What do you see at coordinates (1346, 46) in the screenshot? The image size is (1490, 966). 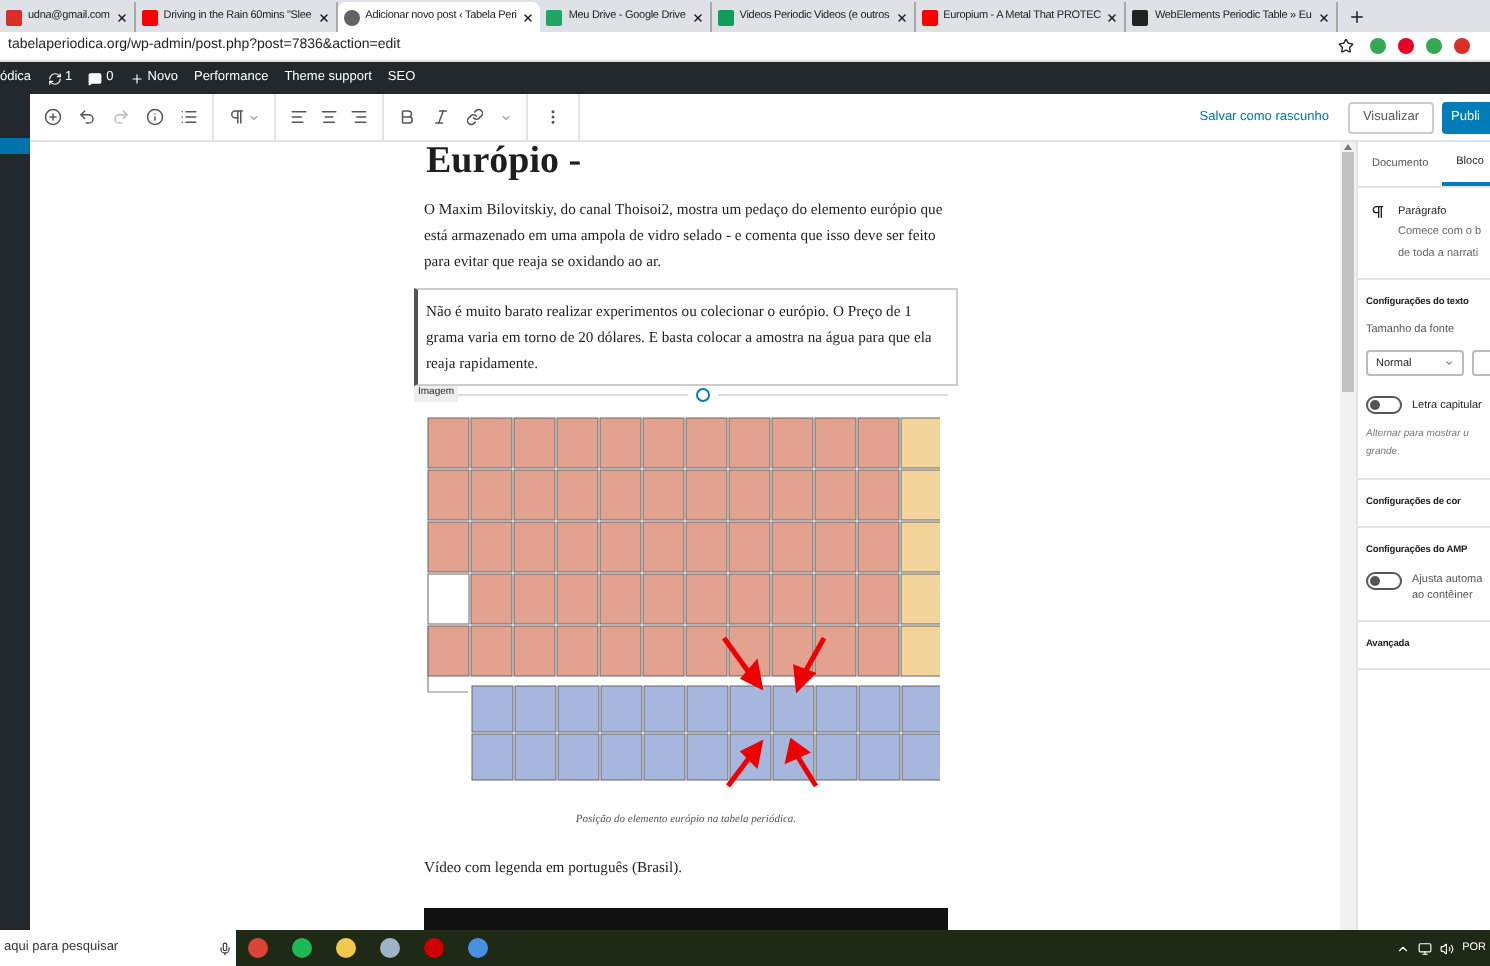 I see `star-icon` at bounding box center [1346, 46].